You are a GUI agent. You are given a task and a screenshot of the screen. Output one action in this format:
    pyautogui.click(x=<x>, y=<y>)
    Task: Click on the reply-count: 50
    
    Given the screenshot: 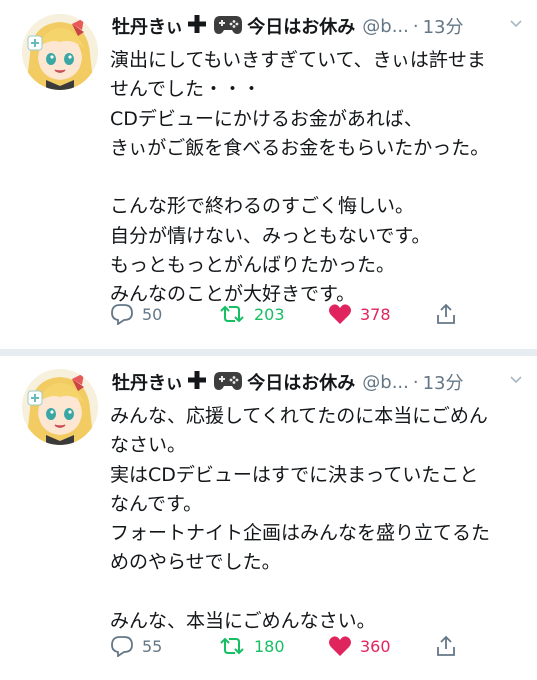 What is the action you would take?
    pyautogui.click(x=152, y=314)
    